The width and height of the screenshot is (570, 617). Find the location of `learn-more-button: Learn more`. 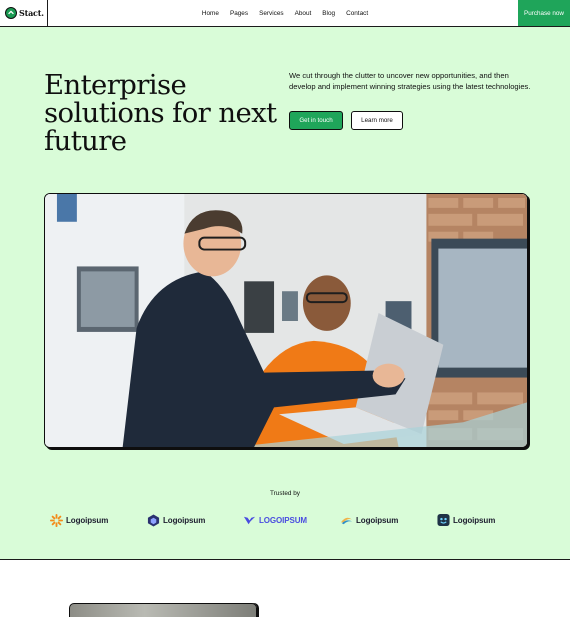

learn-more-button: Learn more is located at coordinates (377, 120).